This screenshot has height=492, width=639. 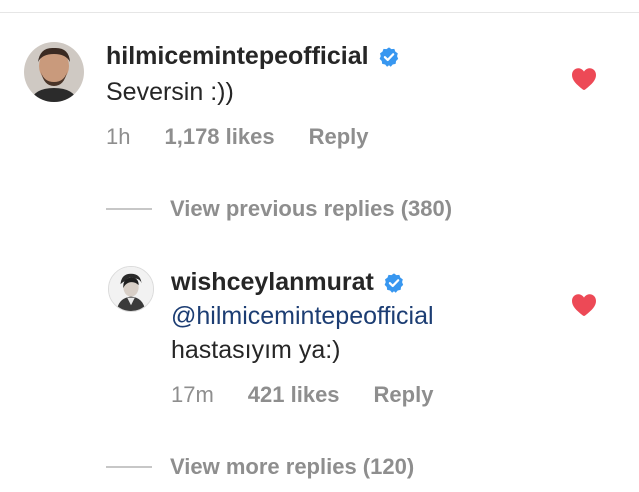 I want to click on comment-text: Seversin :)), so click(x=170, y=92).